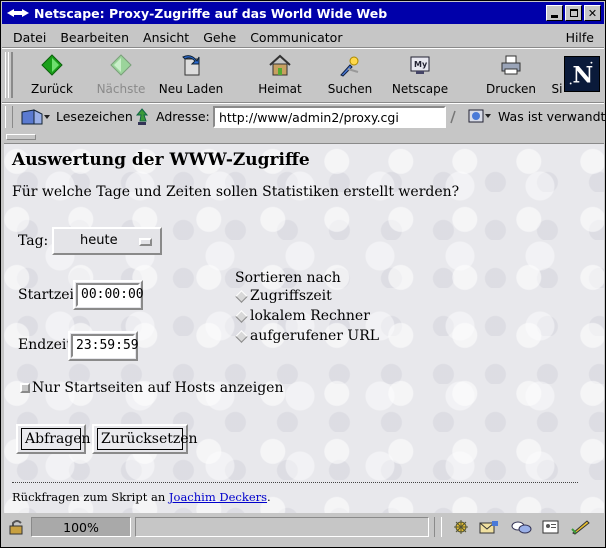 The width and height of the screenshot is (606, 548). I want to click on netscape-app-icon, so click(18, 13).